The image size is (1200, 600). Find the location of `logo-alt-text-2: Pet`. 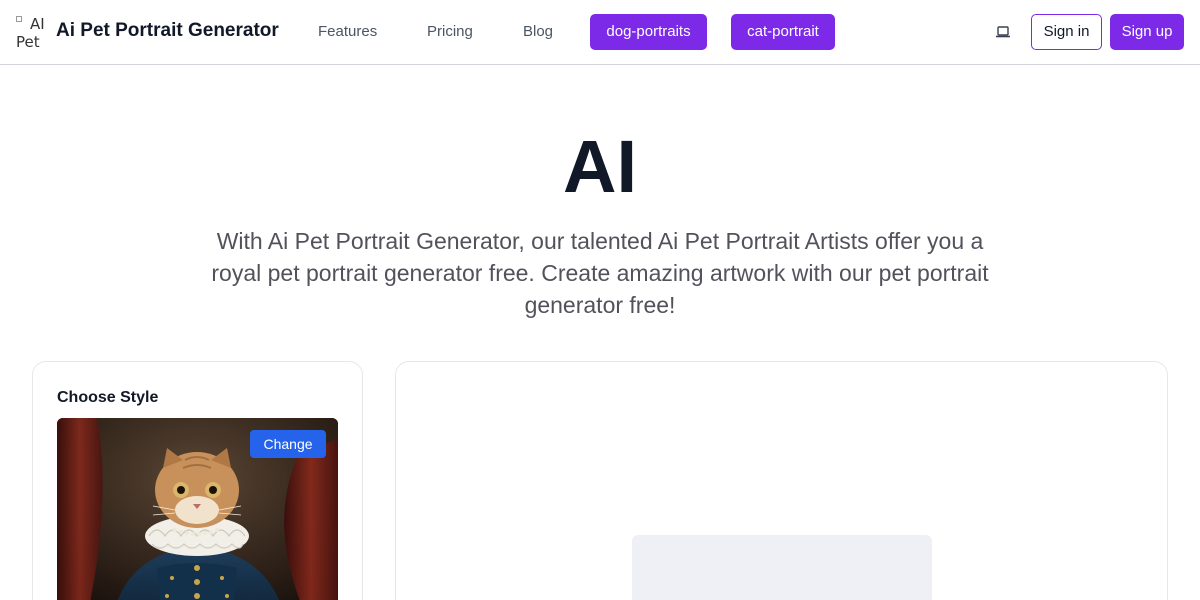

logo-alt-text-2: Pet is located at coordinates (28, 41).